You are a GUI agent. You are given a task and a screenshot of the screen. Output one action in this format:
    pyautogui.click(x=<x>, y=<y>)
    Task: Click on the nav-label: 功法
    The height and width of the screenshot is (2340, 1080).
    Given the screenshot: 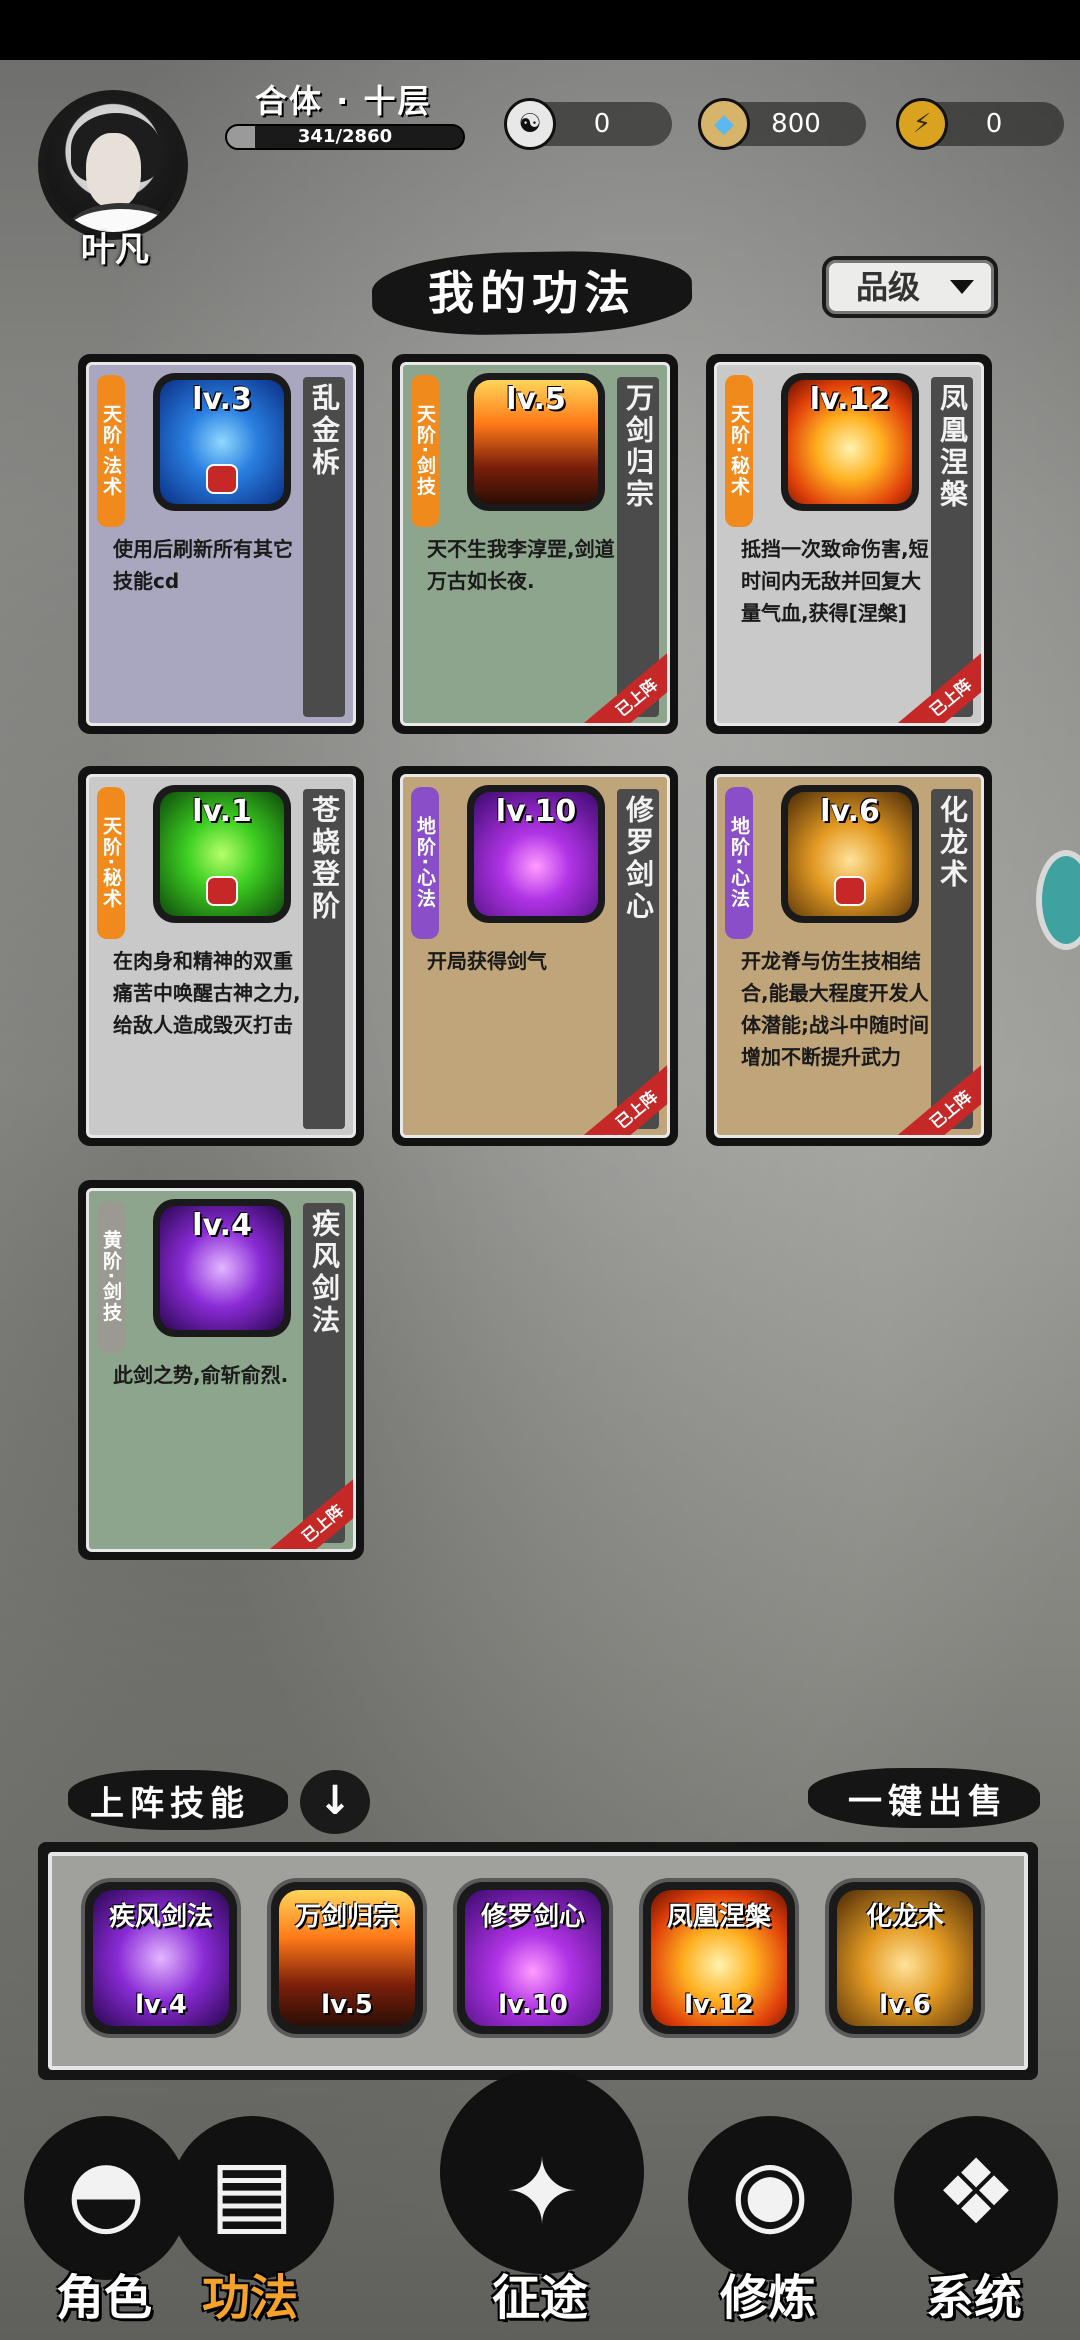 What is the action you would take?
    pyautogui.click(x=249, y=2298)
    